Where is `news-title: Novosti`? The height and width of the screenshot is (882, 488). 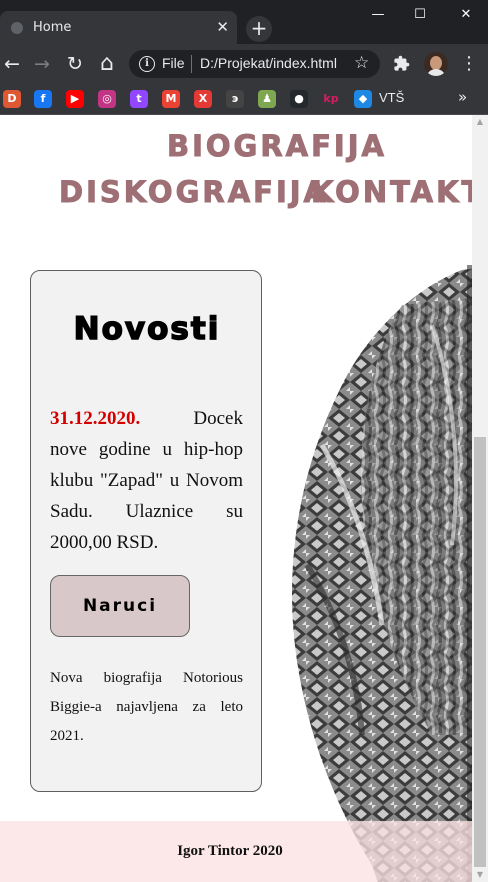 news-title: Novosti is located at coordinates (147, 329).